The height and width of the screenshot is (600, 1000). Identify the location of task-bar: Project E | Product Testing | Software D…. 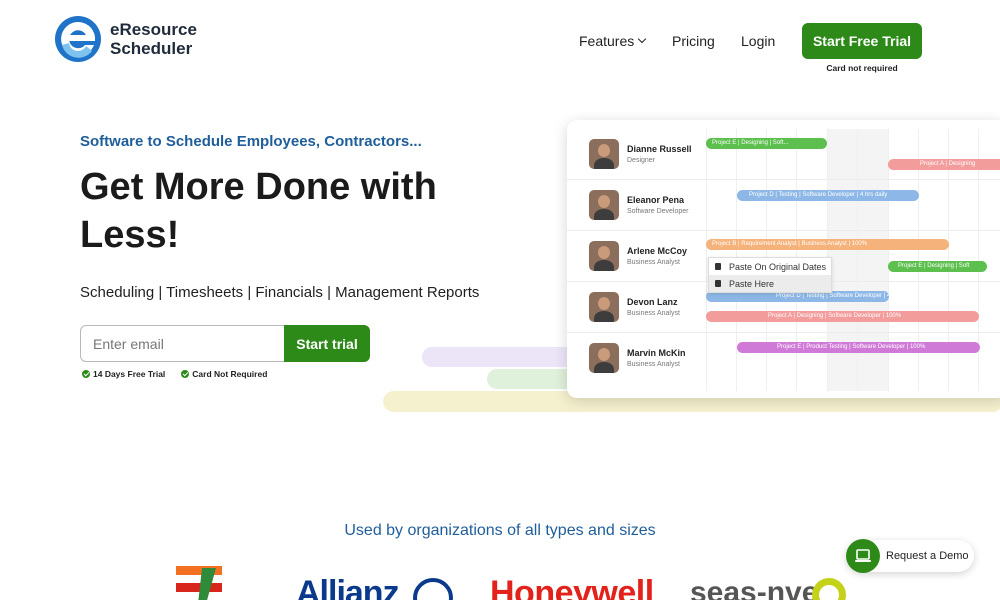
(858, 347).